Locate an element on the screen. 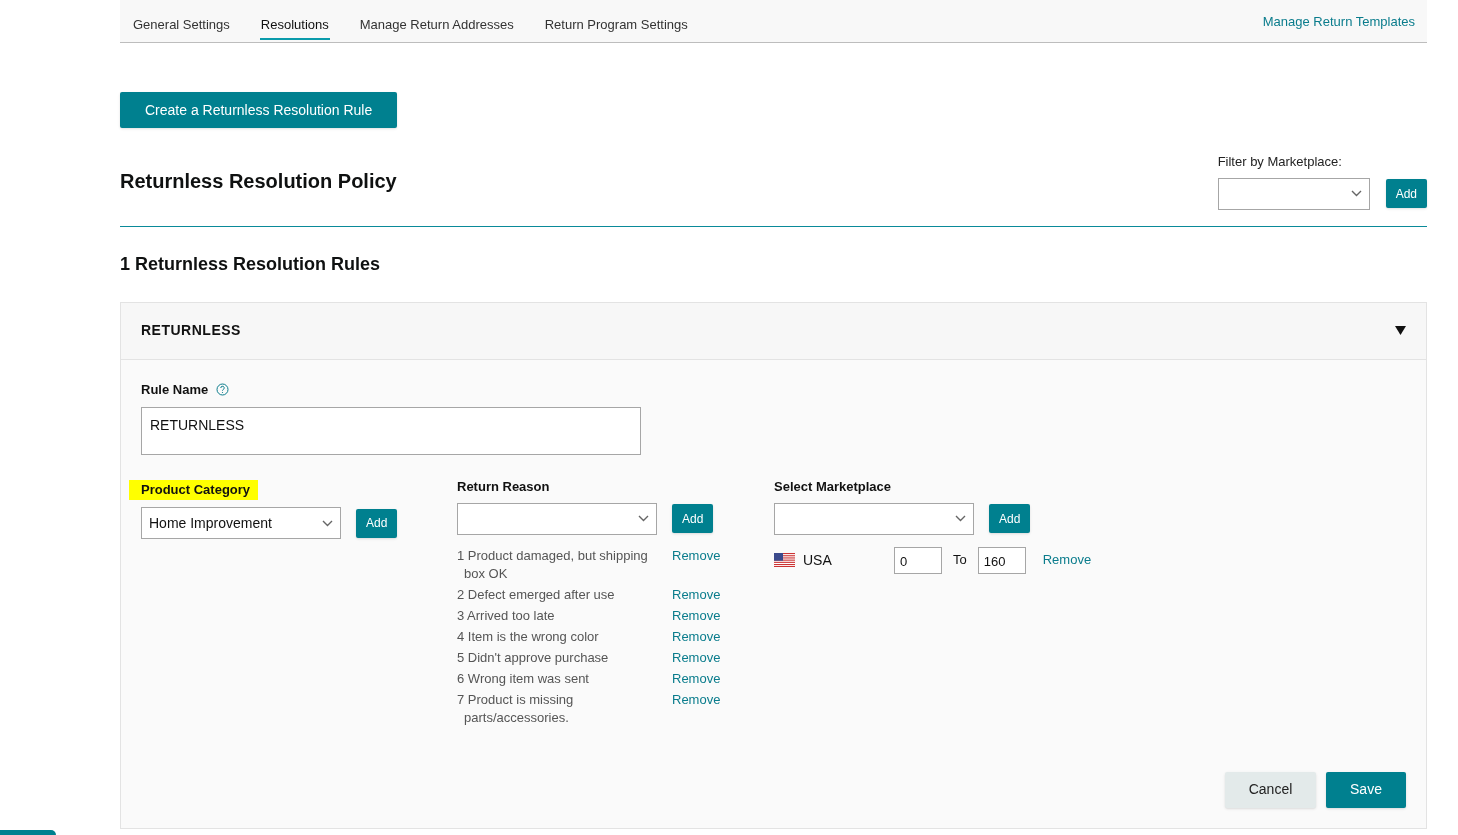 This screenshot has width=1458, height=835. return-reason-text: 5 Didn't approve purchase is located at coordinates (533, 657).